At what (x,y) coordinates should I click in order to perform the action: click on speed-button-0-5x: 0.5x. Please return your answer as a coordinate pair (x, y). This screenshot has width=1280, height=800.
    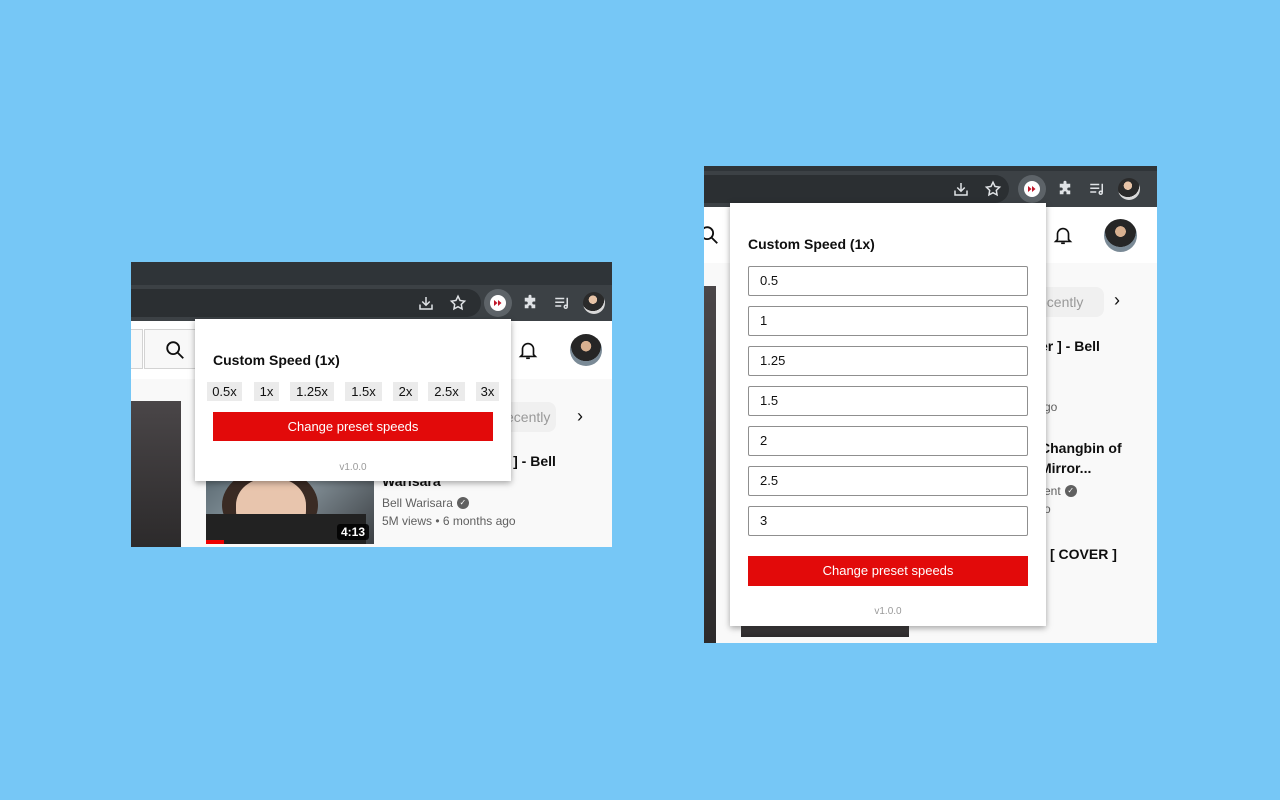
    Looking at the image, I should click on (224, 391).